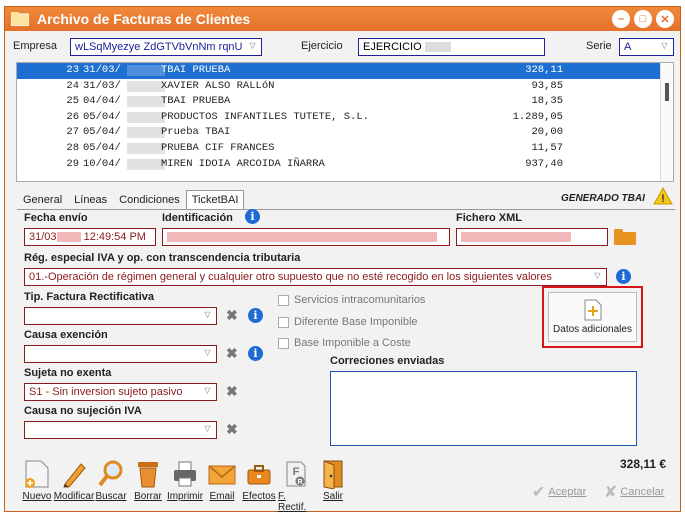 The width and height of the screenshot is (685, 516). I want to click on imprimir-button: Imprimir, so click(185, 486).